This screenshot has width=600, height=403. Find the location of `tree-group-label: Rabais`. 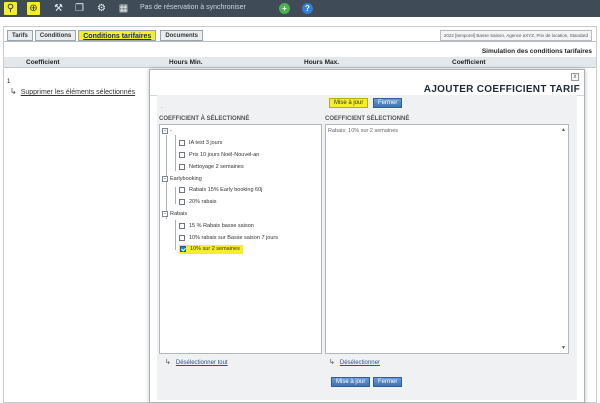

tree-group-label: Rabais is located at coordinates (179, 214).